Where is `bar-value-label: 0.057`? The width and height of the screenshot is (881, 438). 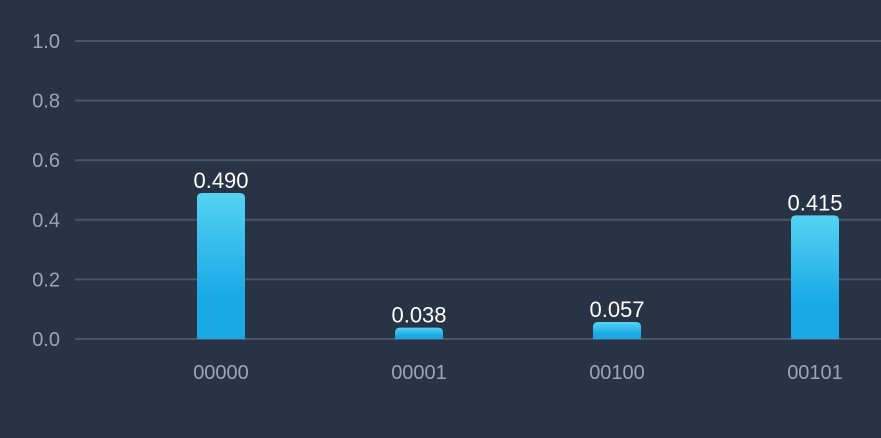
bar-value-label: 0.057 is located at coordinates (616, 309).